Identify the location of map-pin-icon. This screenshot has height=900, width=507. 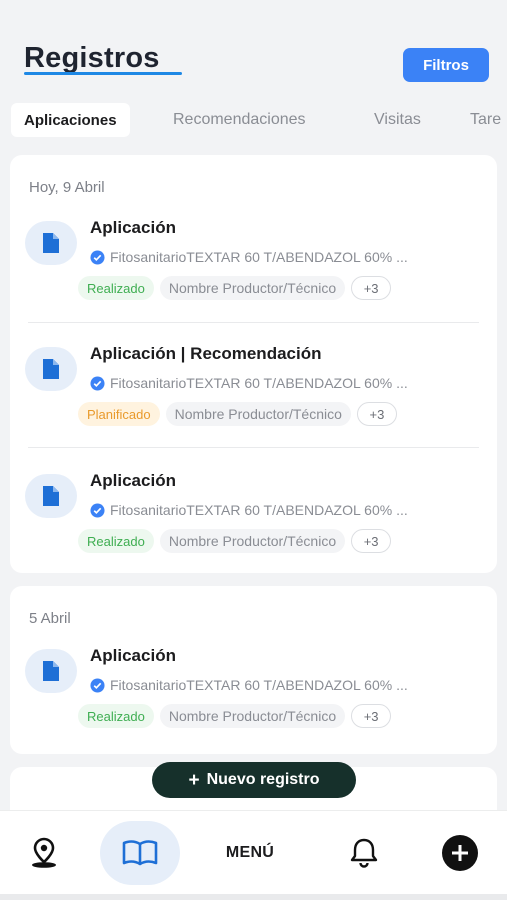
(44, 852).